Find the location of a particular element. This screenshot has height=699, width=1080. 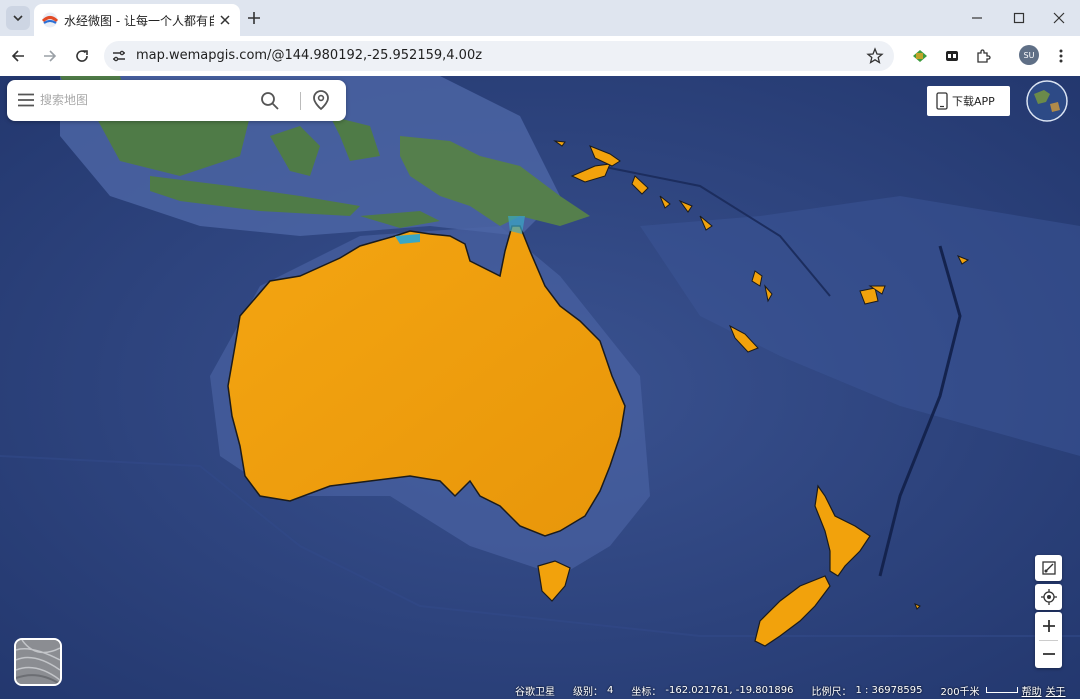

map-search-box is located at coordinates (176, 100).